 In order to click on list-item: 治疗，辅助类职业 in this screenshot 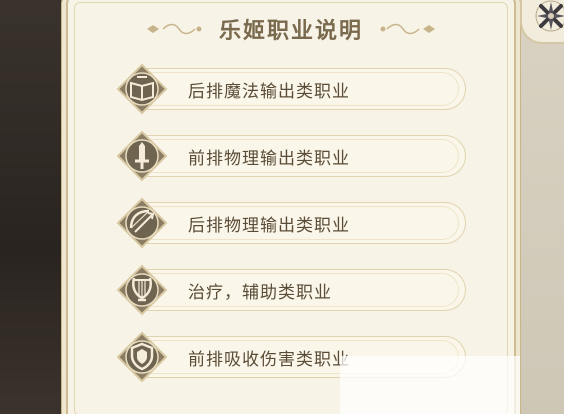, I will do `click(291, 290)`.